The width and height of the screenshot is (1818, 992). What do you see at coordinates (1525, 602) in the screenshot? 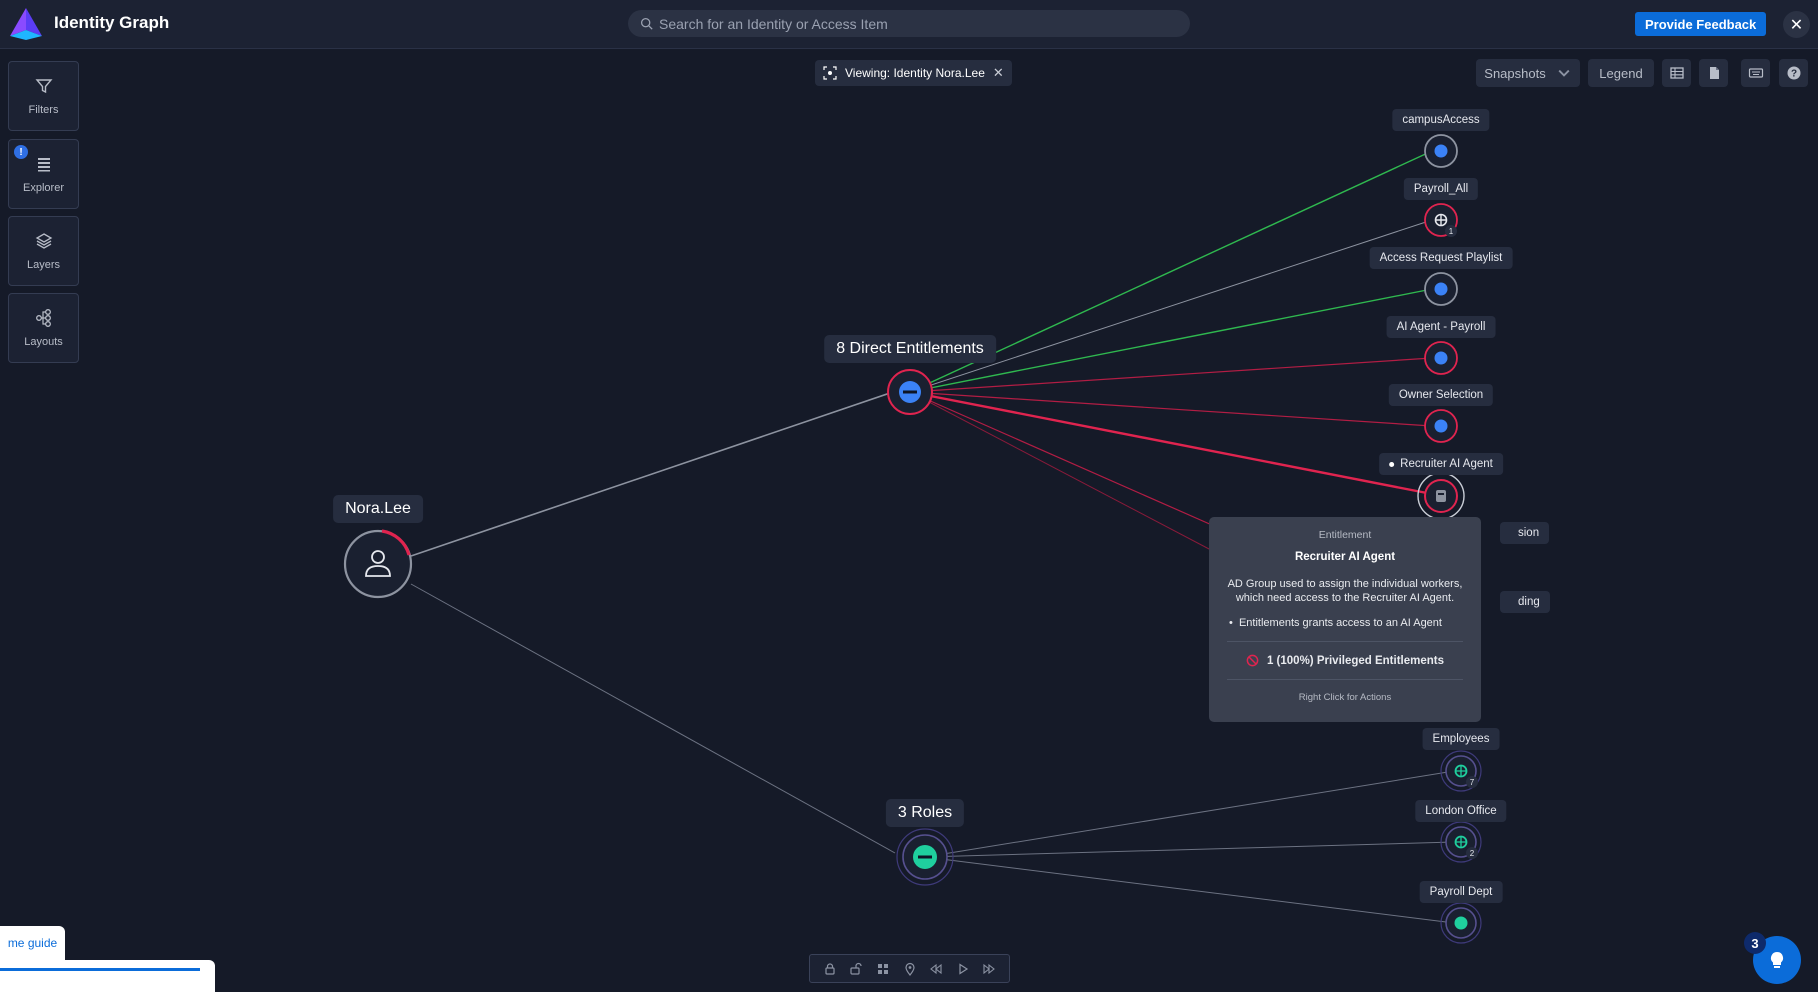
I see `entitlement-label-partial: ding` at bounding box center [1525, 602].